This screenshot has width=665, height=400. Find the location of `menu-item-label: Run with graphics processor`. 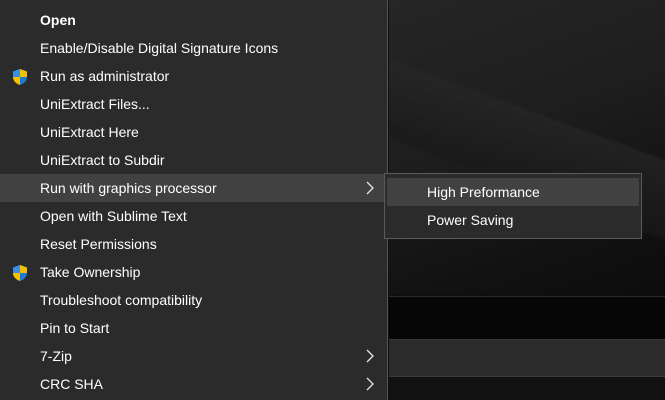

menu-item-label: Run with graphics processor is located at coordinates (128, 188).